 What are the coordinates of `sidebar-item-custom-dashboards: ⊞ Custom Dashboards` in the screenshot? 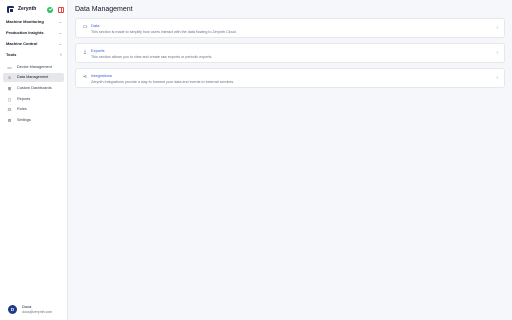 It's located at (33, 88).